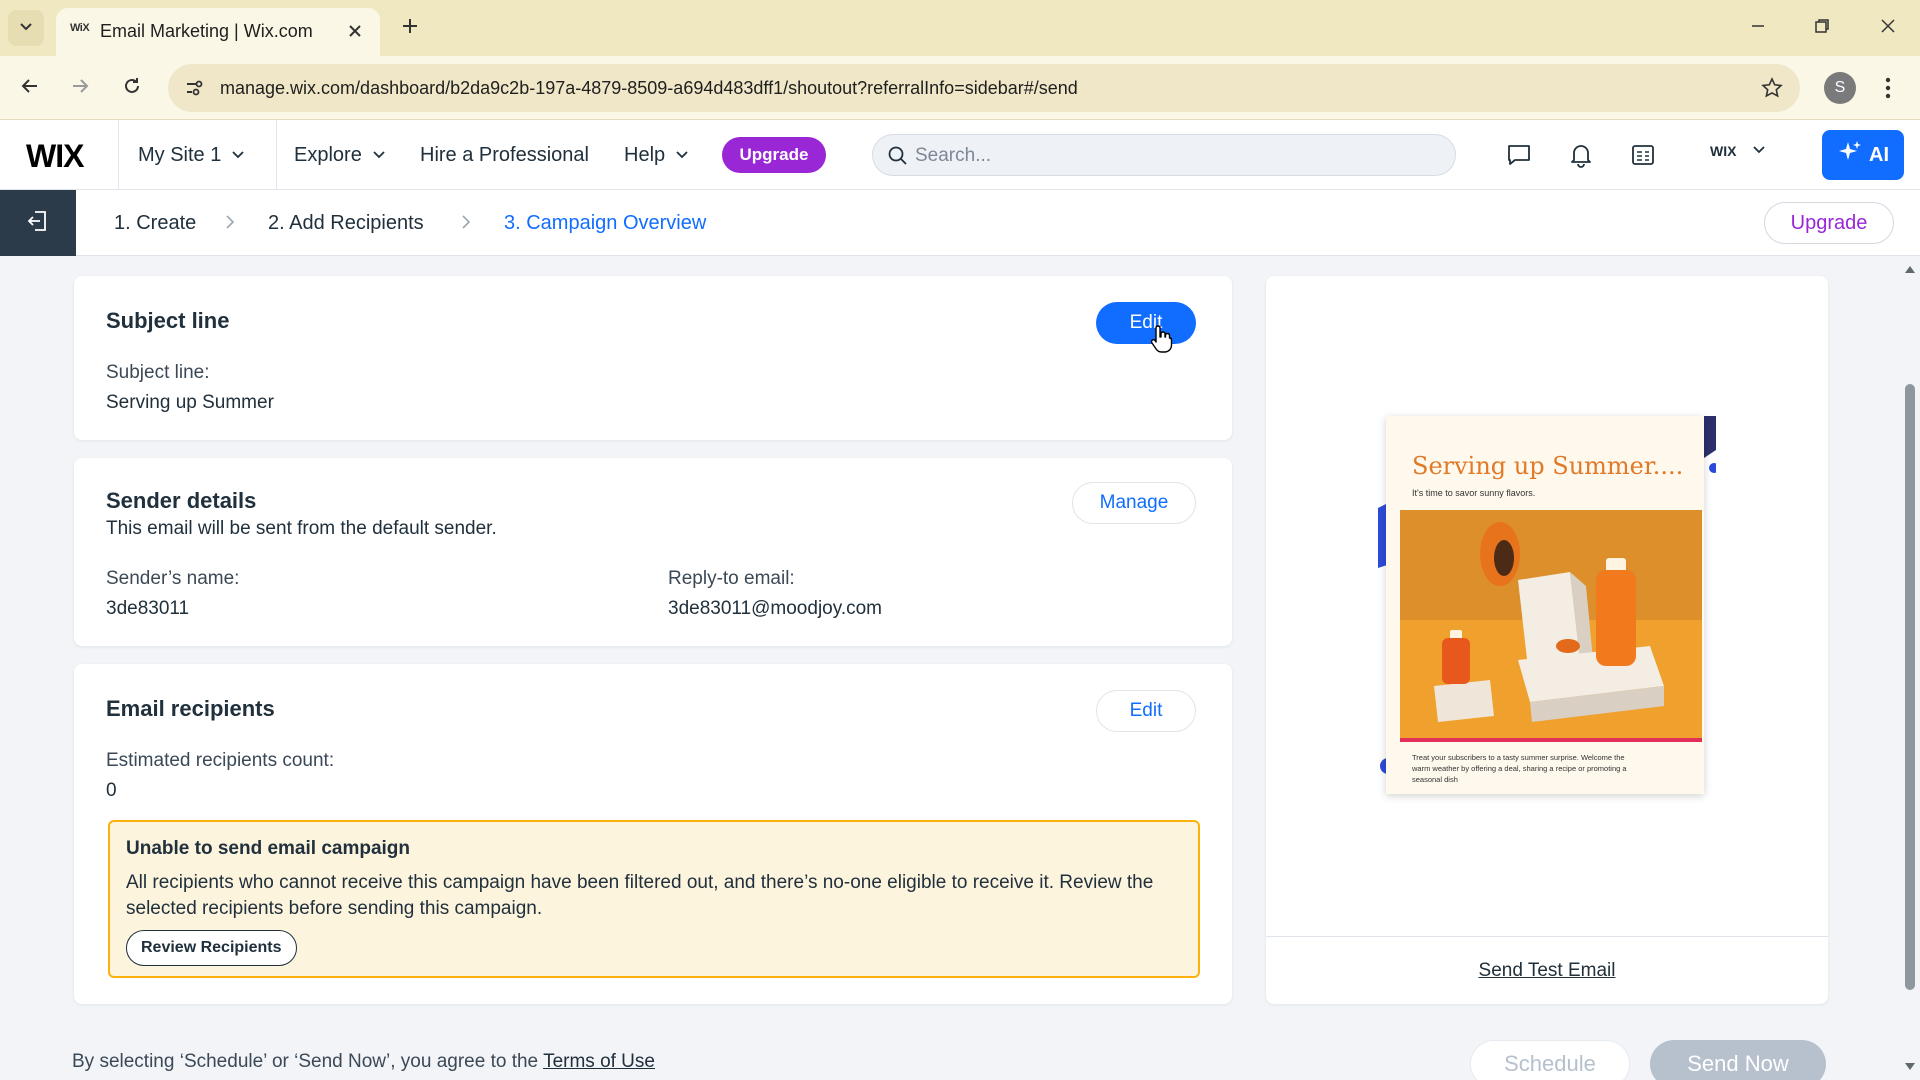  Describe the element at coordinates (898, 158) in the screenshot. I see `search-icon` at that location.